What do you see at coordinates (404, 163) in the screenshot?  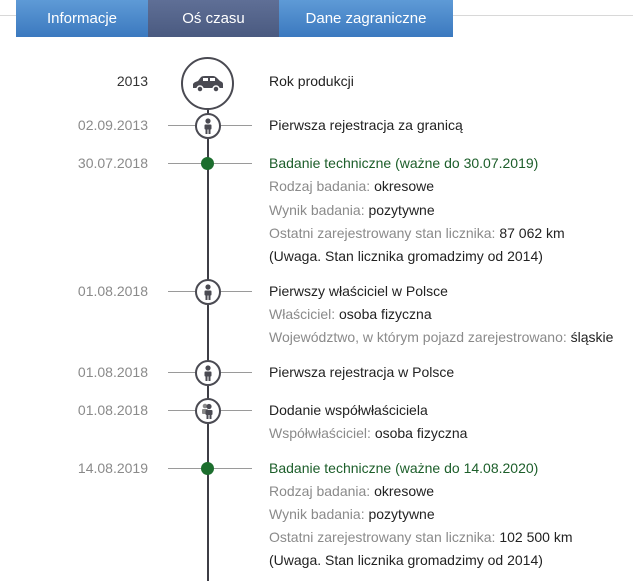 I see `event-title: Badanie techniczne (ważne do 30.07.2019)` at bounding box center [404, 163].